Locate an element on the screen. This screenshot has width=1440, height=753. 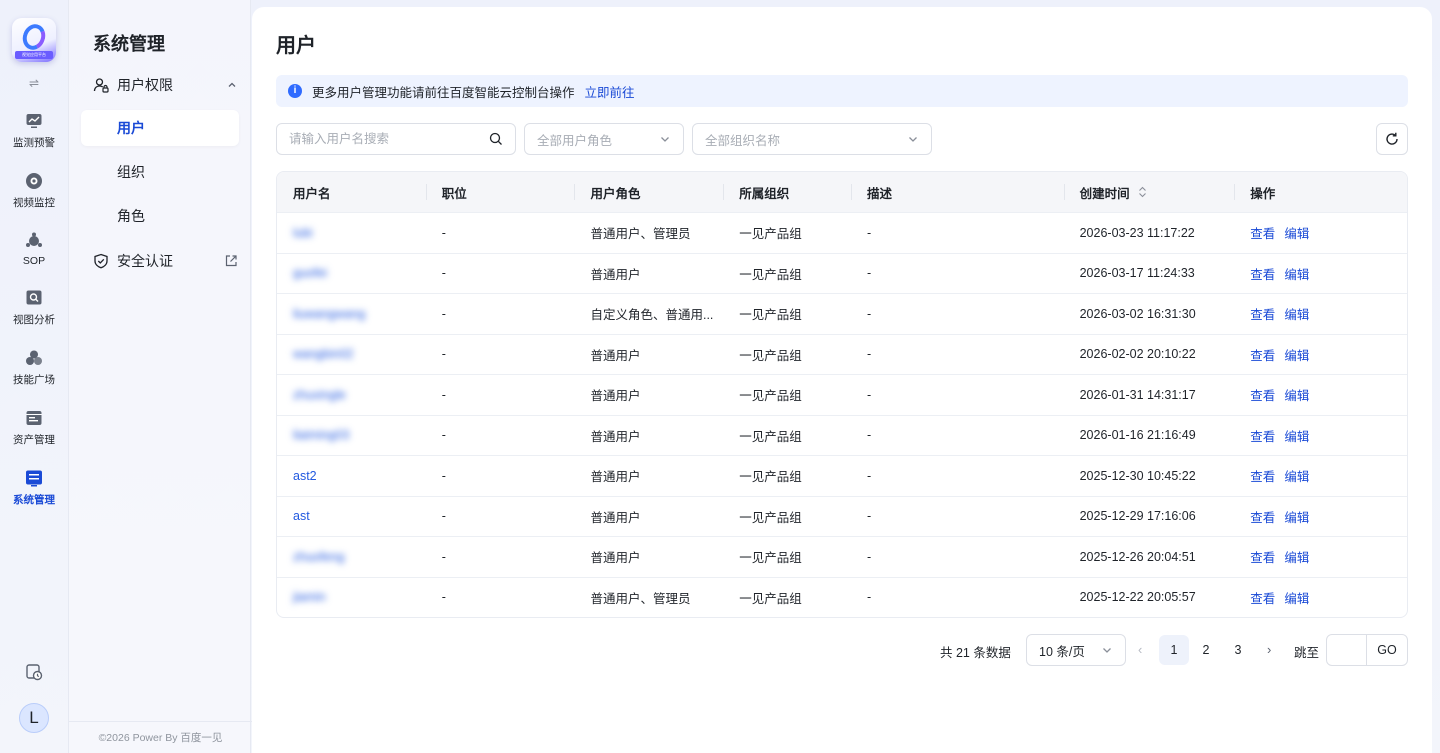
created-text: 2025-12-30 10:45:22 is located at coordinates (1137, 475).